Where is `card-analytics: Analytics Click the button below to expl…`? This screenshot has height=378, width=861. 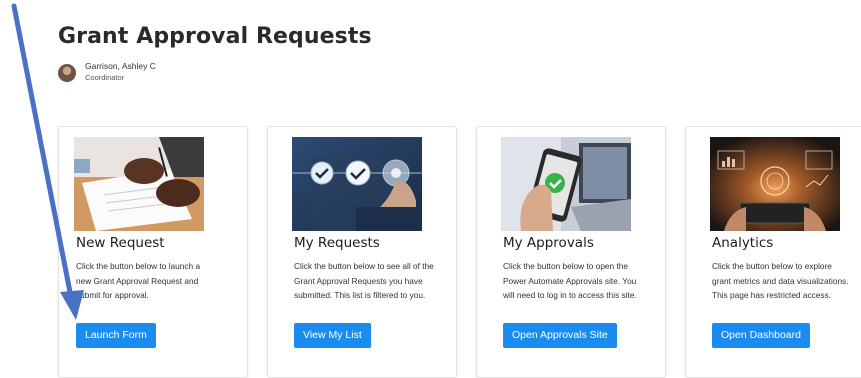
card-analytics: Analytics Click the button below to expl… is located at coordinates (773, 252).